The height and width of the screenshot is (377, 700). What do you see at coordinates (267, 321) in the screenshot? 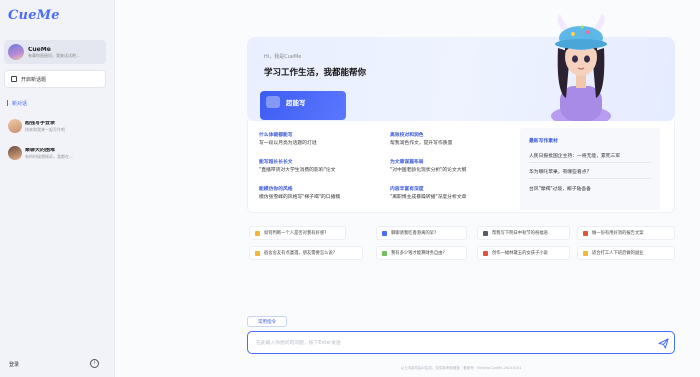
I see `common-commands-button: 常用指令` at bounding box center [267, 321].